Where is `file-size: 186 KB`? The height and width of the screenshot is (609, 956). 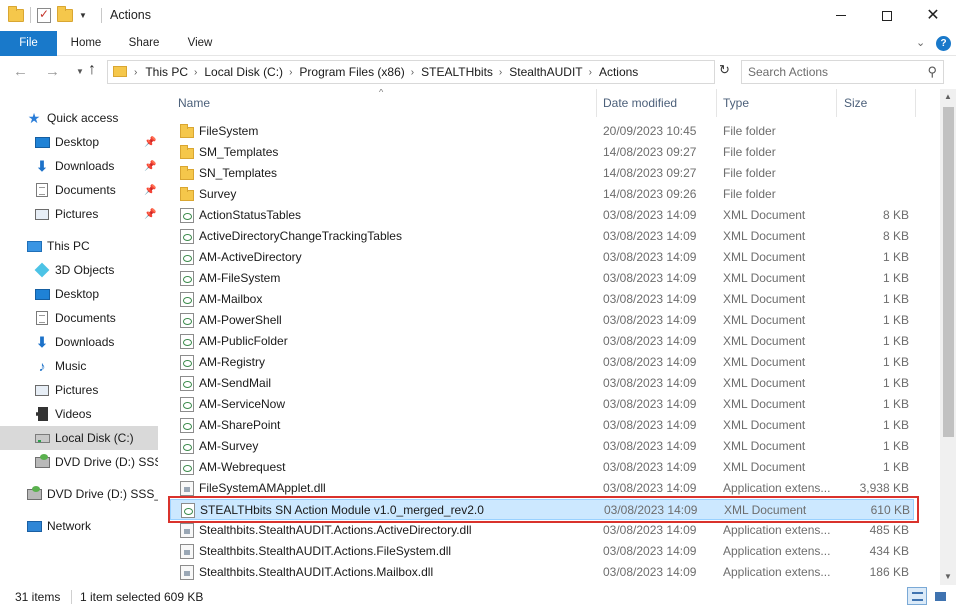 file-size: 186 KB is located at coordinates (889, 572).